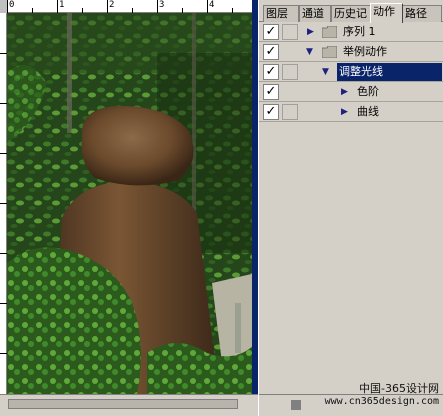 The image size is (443, 416). I want to click on action-set-row: ✓ ▶ 序列 1, so click(351, 32).